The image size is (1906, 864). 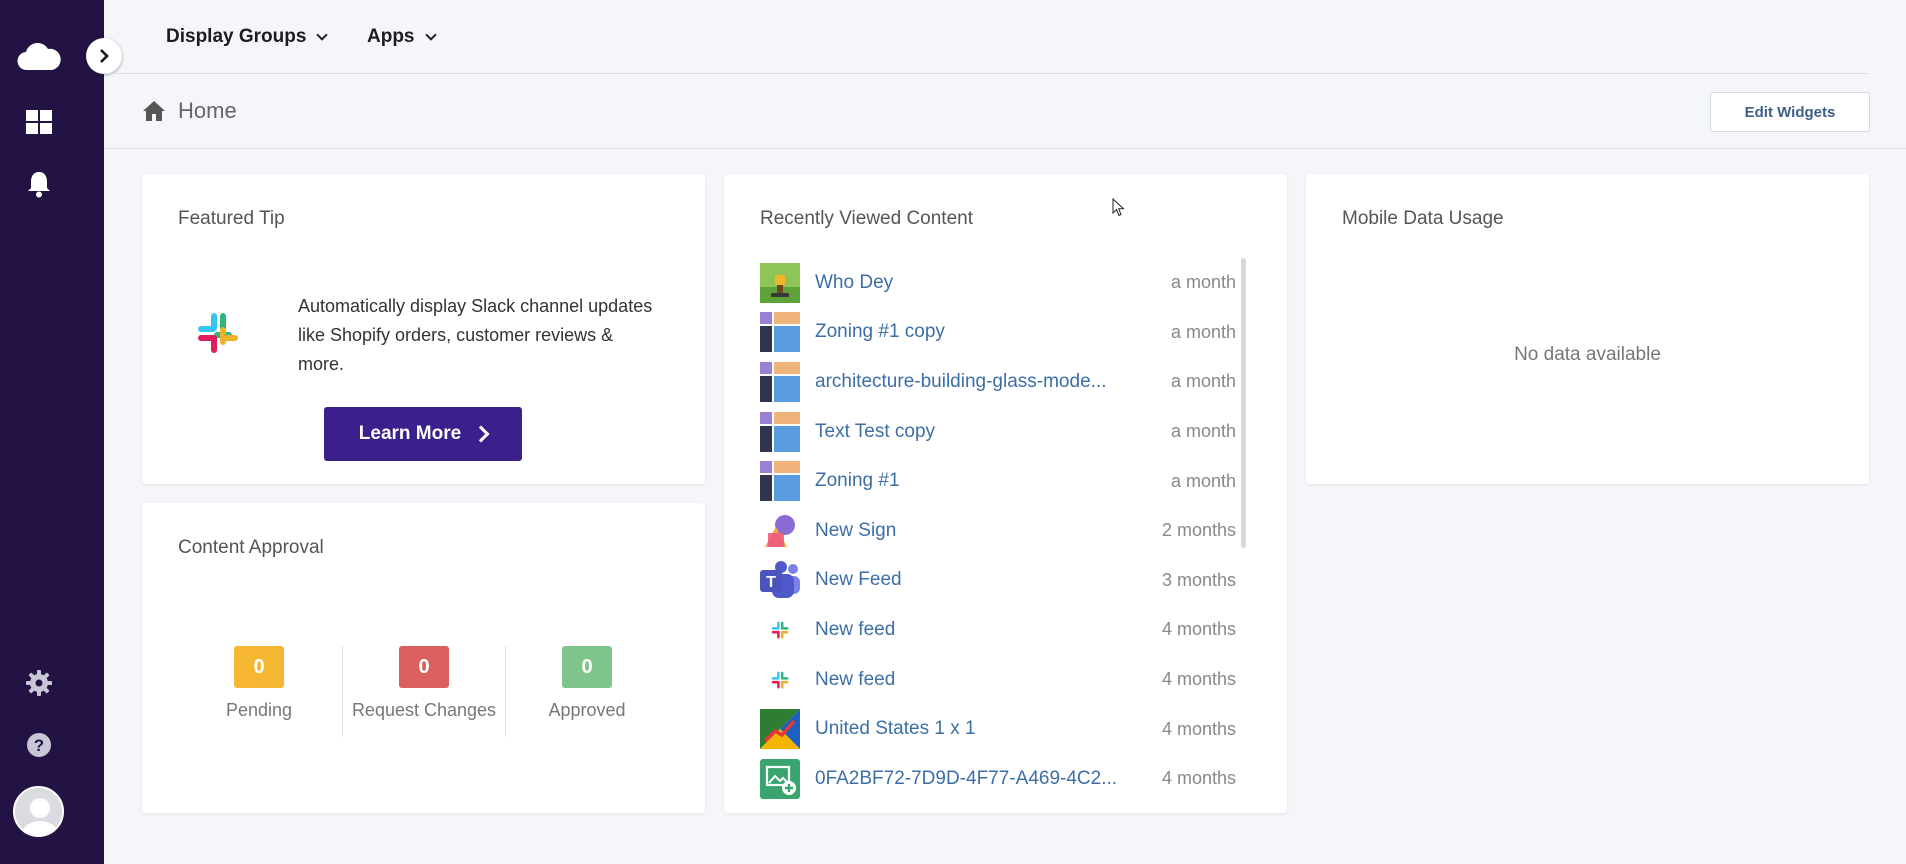 I want to click on recent-item: New Sign 2 months, so click(x=998, y=531).